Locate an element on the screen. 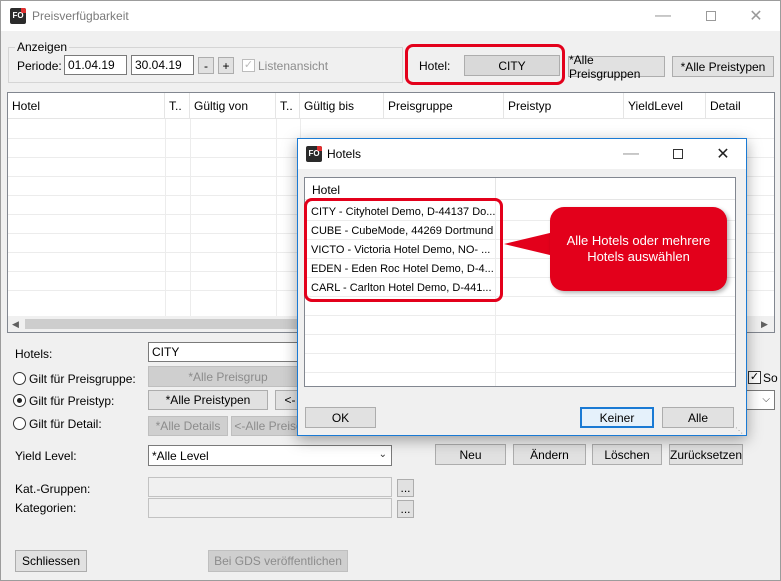  gilt-preistyp-label: Gilt für Preistyp: is located at coordinates (72, 401).